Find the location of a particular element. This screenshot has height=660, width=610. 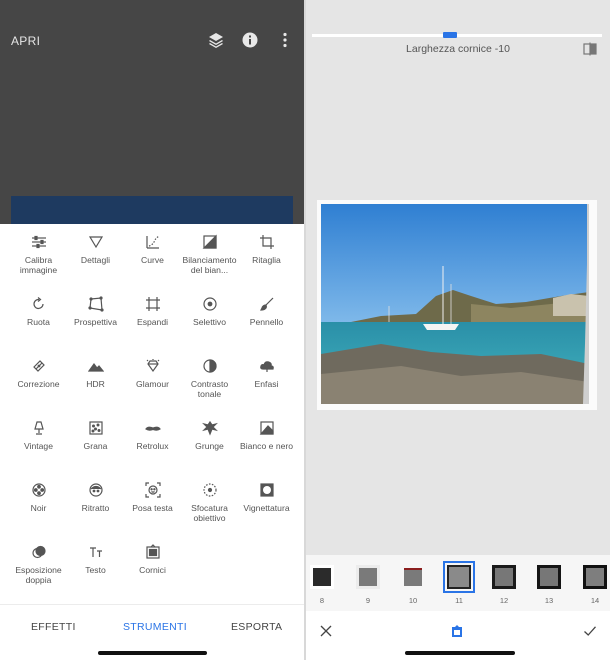

bottom-nav: EFFETTI STRUMENTI ESPORTA is located at coordinates (152, 626).